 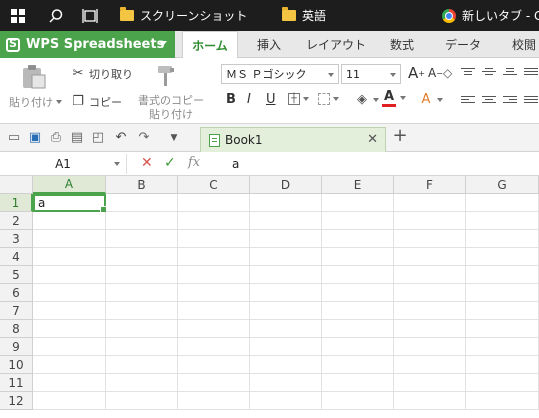 I want to click on cell-e1, so click(x=358, y=203).